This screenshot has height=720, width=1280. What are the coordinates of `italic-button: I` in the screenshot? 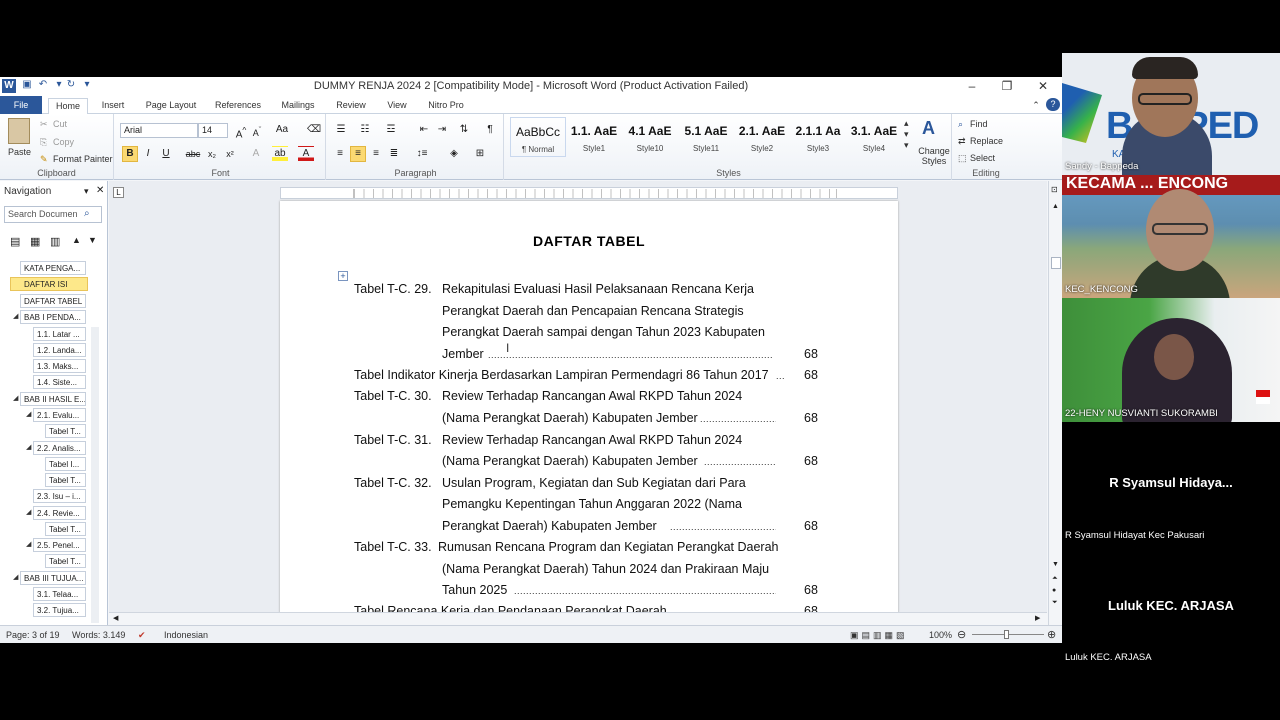 It's located at (148, 154).